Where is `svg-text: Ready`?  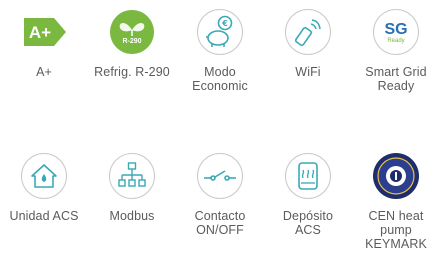
svg-text: Ready is located at coordinates (395, 41).